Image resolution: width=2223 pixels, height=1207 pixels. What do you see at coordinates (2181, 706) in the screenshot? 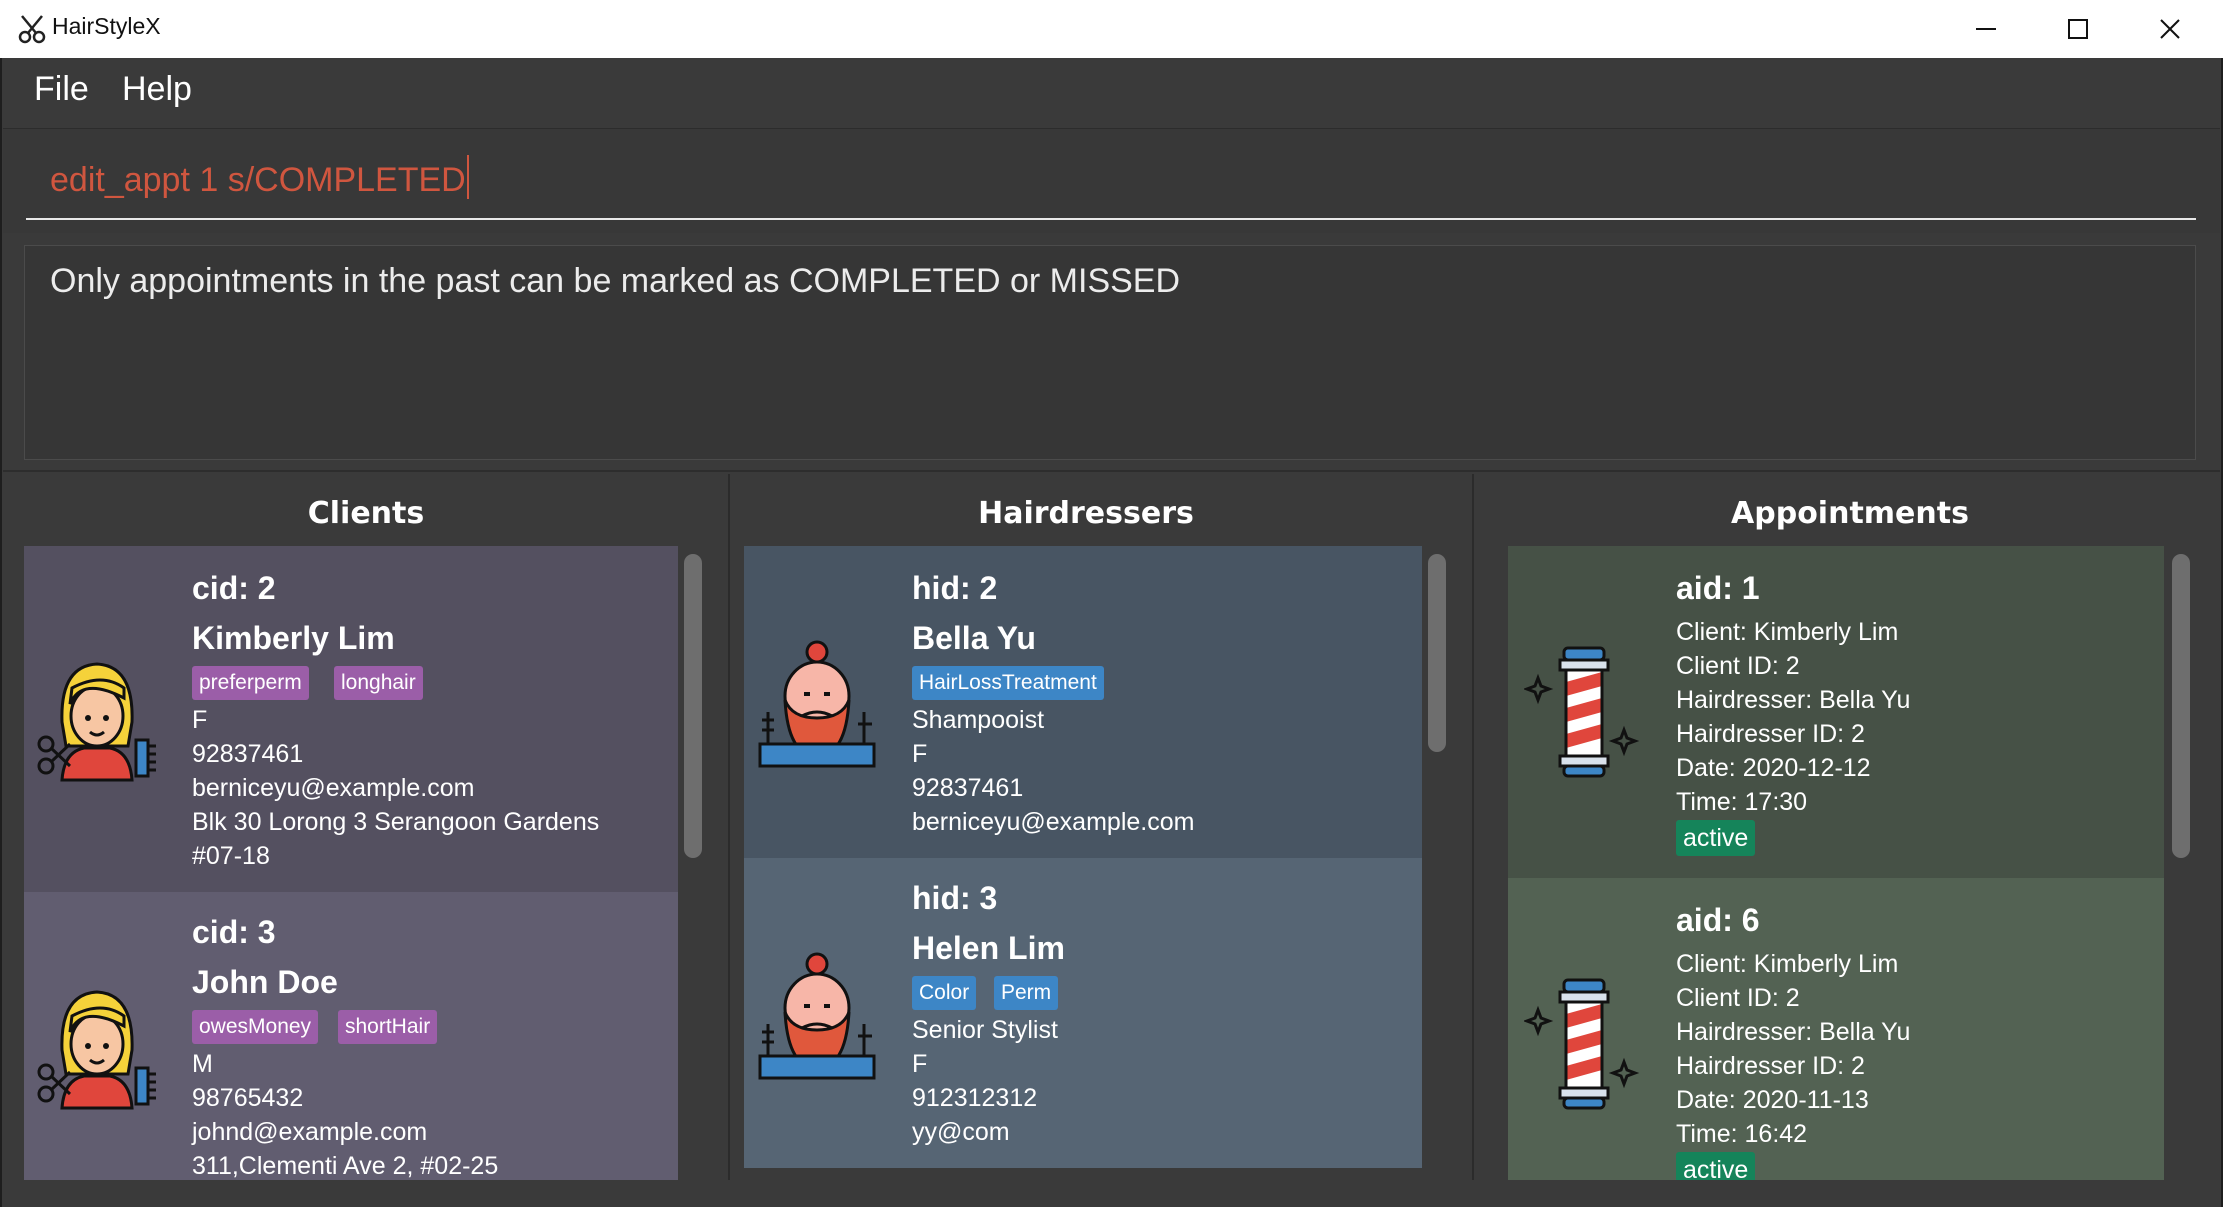
I see `appointment-list-scrollbar` at bounding box center [2181, 706].